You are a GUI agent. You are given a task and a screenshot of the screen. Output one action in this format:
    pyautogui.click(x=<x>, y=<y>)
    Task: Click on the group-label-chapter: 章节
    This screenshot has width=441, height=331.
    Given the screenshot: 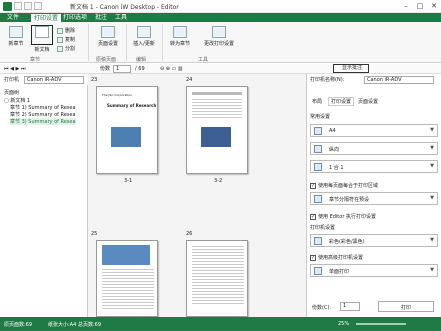 What is the action you would take?
    pyautogui.click(x=35, y=60)
    